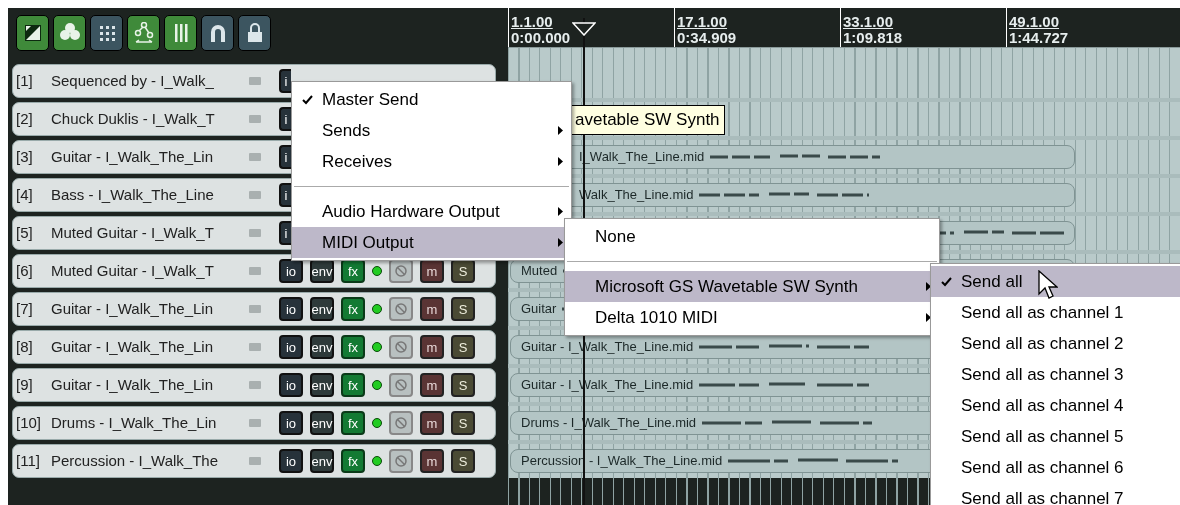 The image size is (1180, 505). Describe the element at coordinates (254, 347) in the screenshot. I see `track-header: [8] Guitar - I_Walk_The_Lin io env fx m S` at that location.